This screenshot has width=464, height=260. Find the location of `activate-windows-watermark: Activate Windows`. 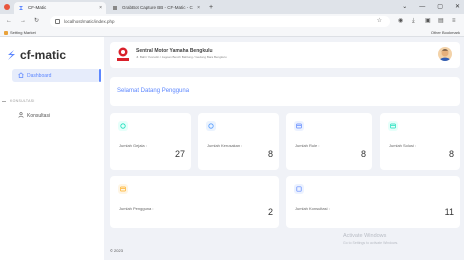

activate-windows-watermark: Activate Windows is located at coordinates (365, 236).